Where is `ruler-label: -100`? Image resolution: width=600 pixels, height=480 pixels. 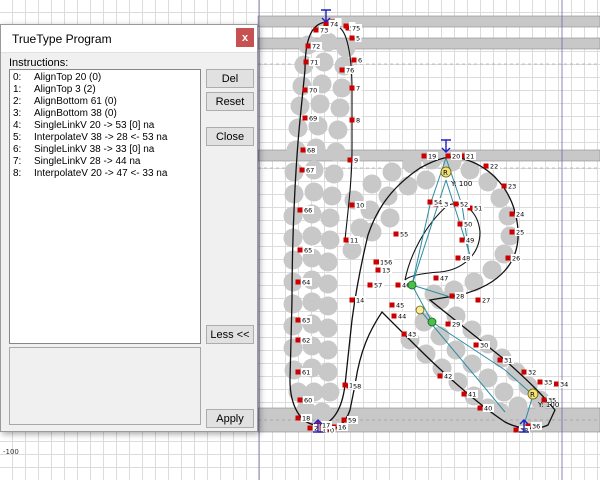 ruler-label: -100 is located at coordinates (11, 452).